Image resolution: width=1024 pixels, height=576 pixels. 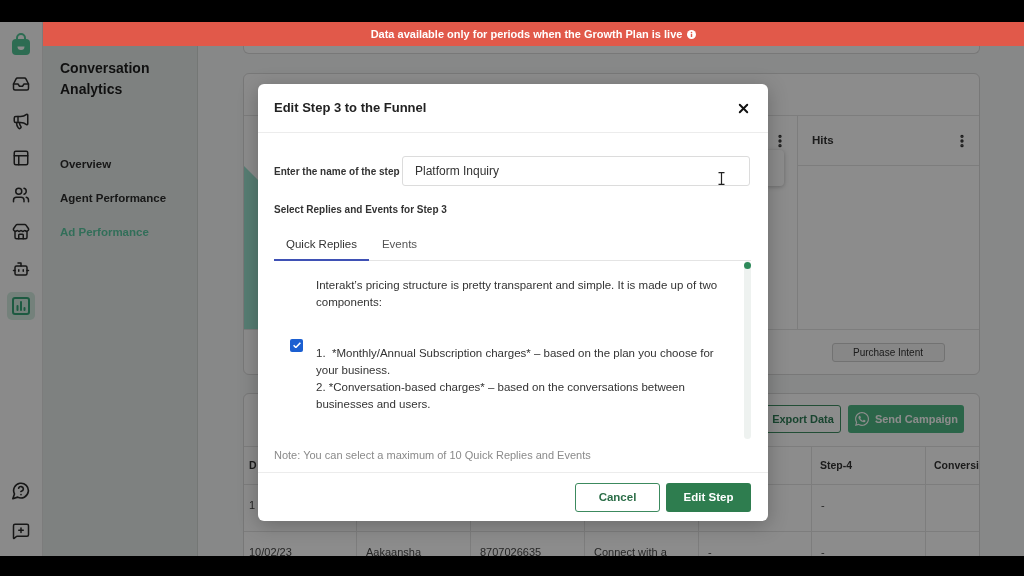 I want to click on tab: Quick Replies, so click(x=321, y=245).